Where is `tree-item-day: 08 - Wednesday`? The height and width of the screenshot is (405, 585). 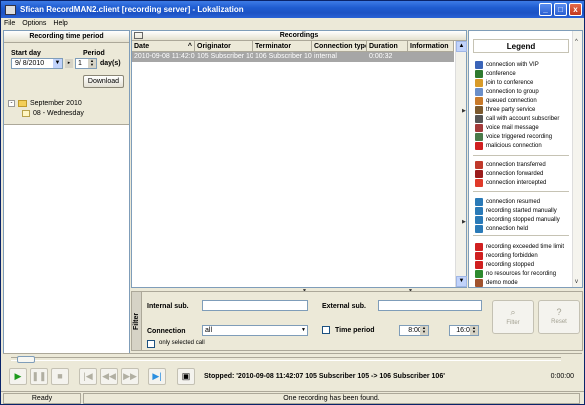 tree-item-day: 08 - Wednesday is located at coordinates (66, 113).